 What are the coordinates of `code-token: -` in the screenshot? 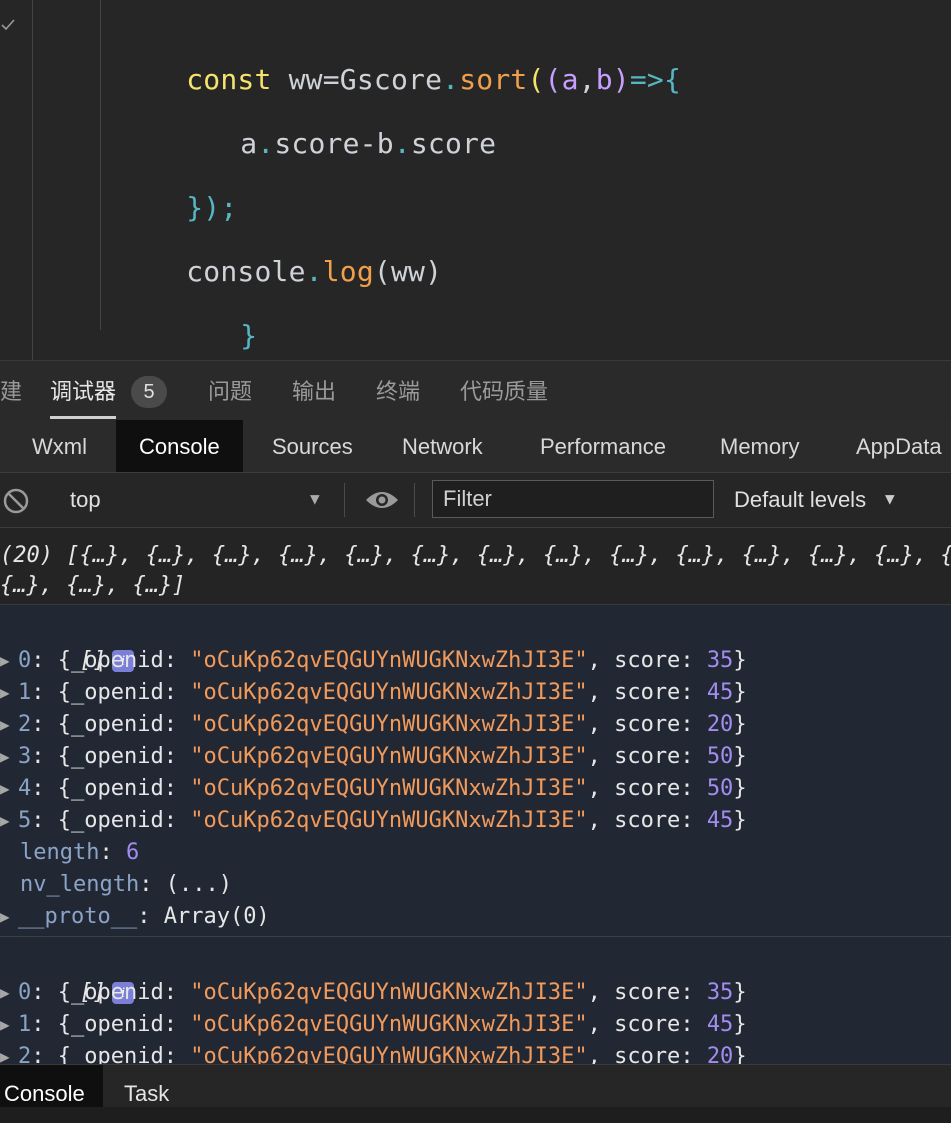 It's located at (368, 143).